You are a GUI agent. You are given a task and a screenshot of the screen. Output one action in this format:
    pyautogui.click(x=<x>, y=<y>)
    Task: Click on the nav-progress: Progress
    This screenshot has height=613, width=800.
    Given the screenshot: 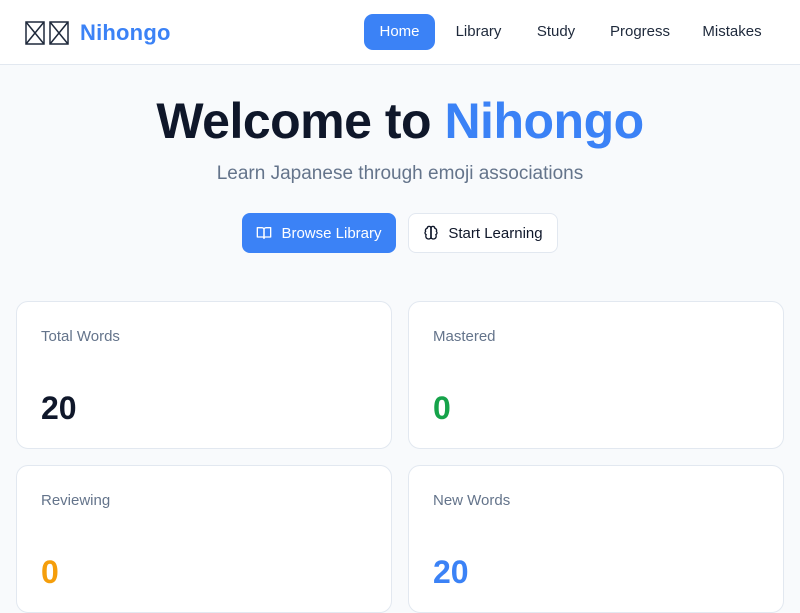 What is the action you would take?
    pyautogui.click(x=640, y=32)
    